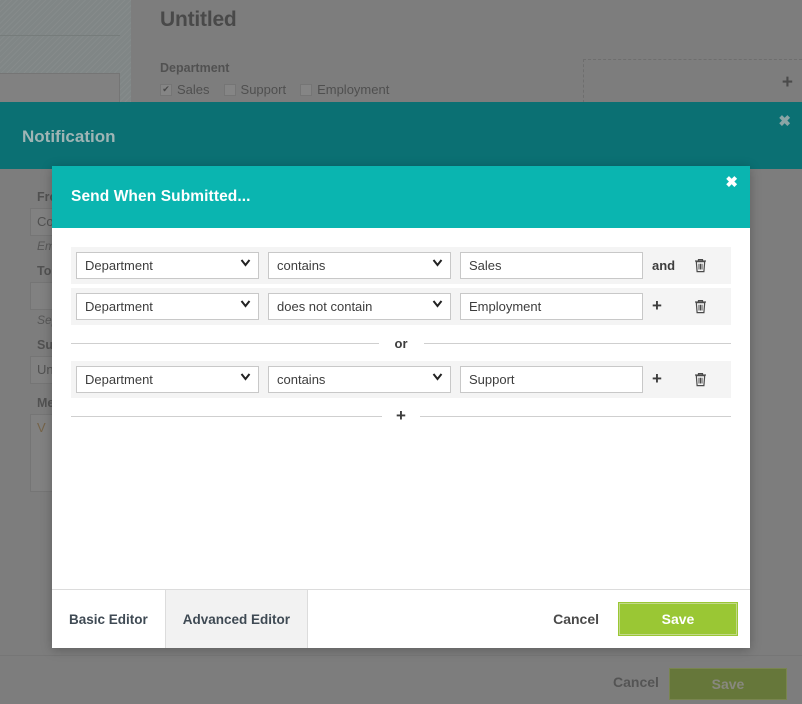  What do you see at coordinates (551, 265) in the screenshot?
I see `rule-value-input: Sales` at bounding box center [551, 265].